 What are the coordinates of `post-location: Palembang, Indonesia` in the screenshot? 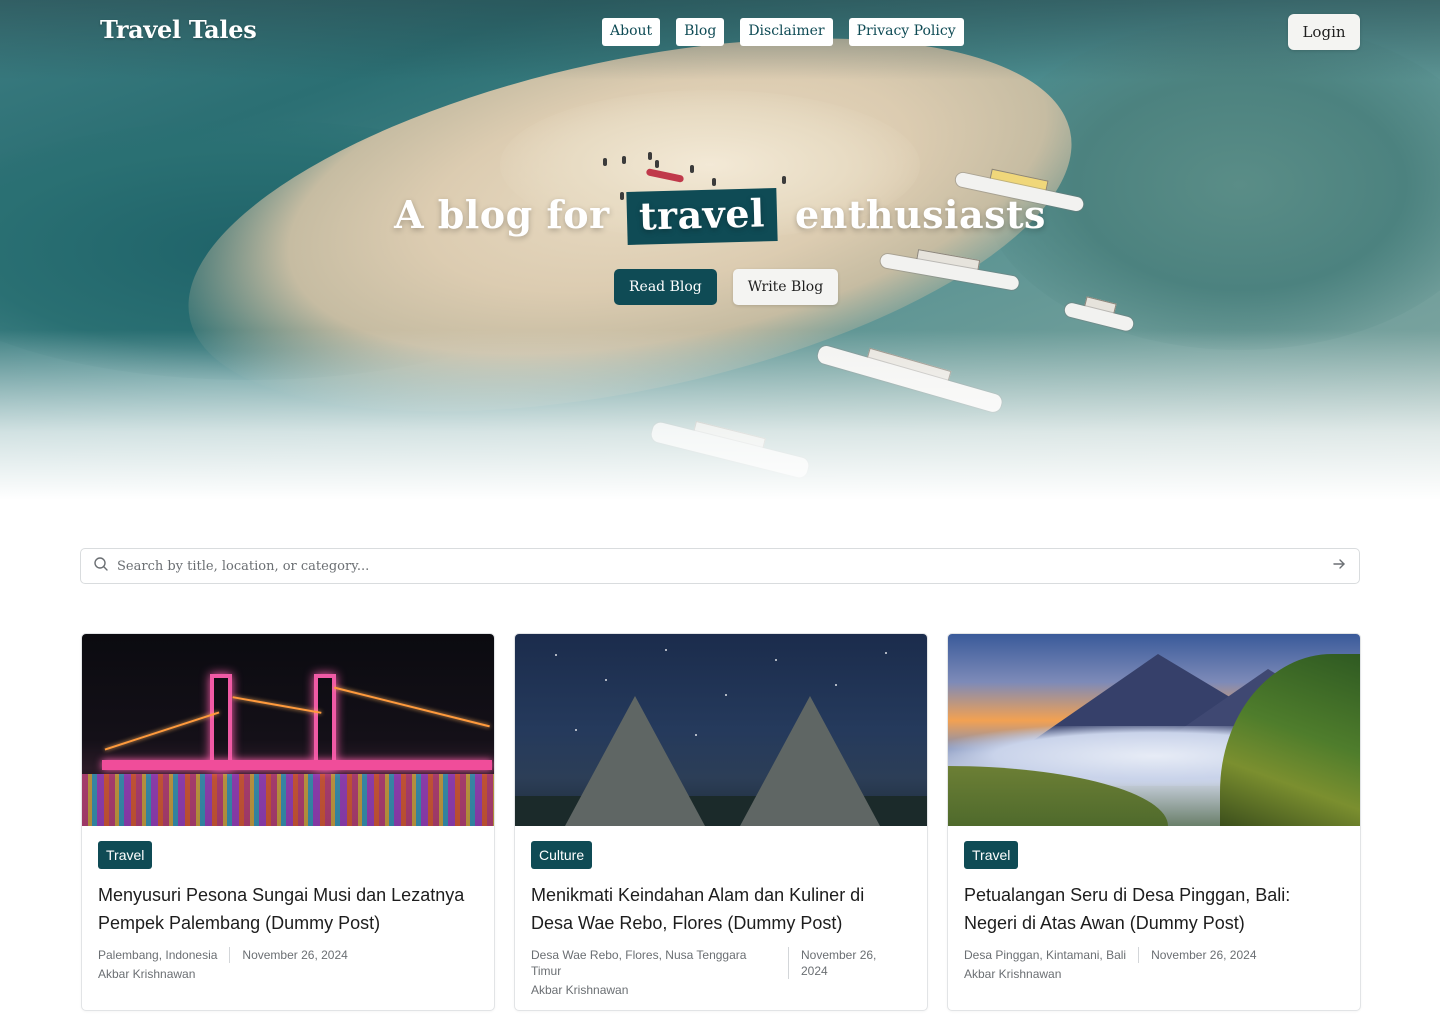 It's located at (164, 955).